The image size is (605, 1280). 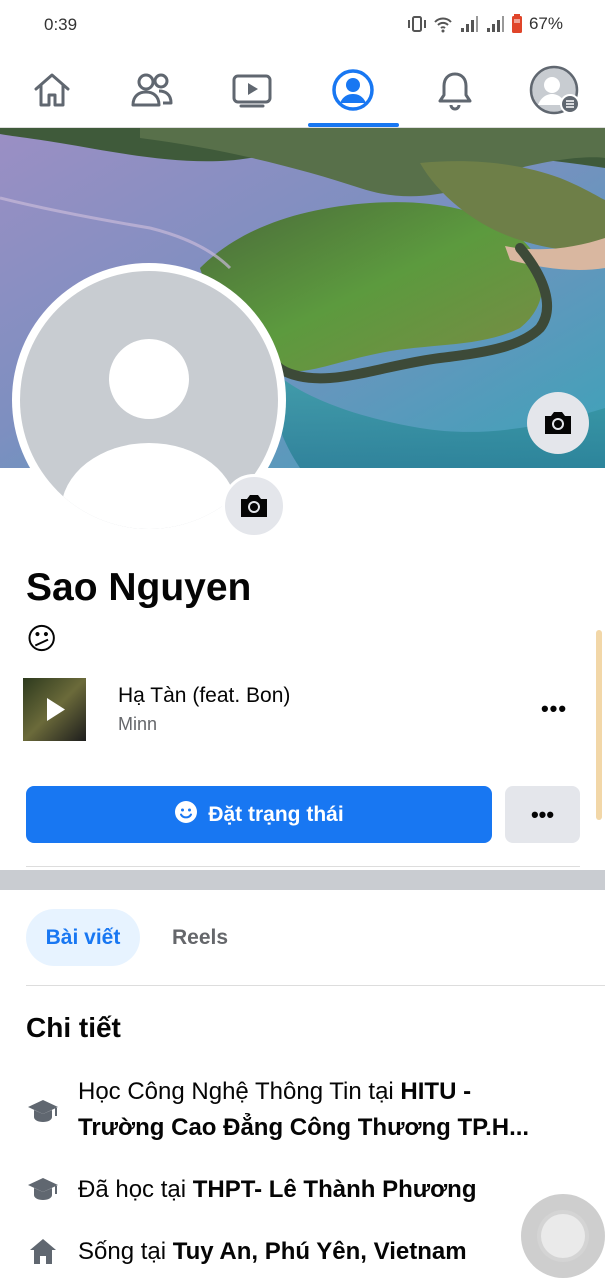 I want to click on detail-item-school: Đã học tại THPT- Lê Thành Phương, so click(x=251, y=1190).